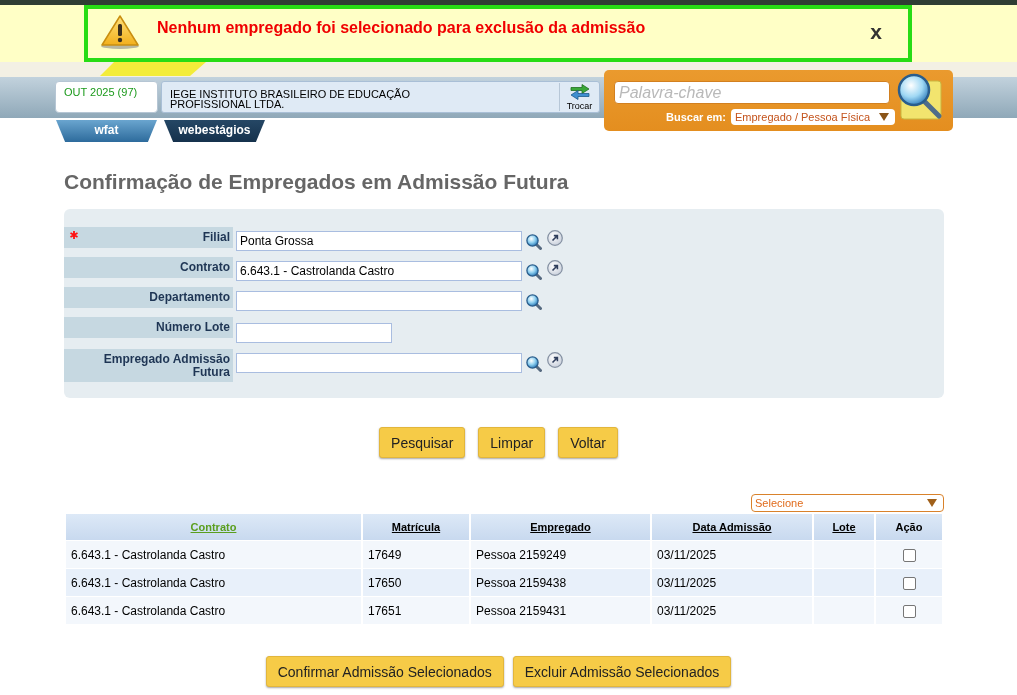 This screenshot has width=1017, height=695. Describe the element at coordinates (189, 297) in the screenshot. I see `field-label: Departamento` at that location.